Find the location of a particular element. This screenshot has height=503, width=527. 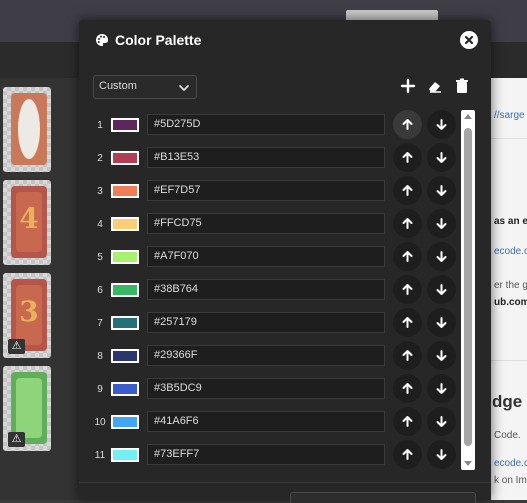

color-hex-input: #38B764 is located at coordinates (266, 289).